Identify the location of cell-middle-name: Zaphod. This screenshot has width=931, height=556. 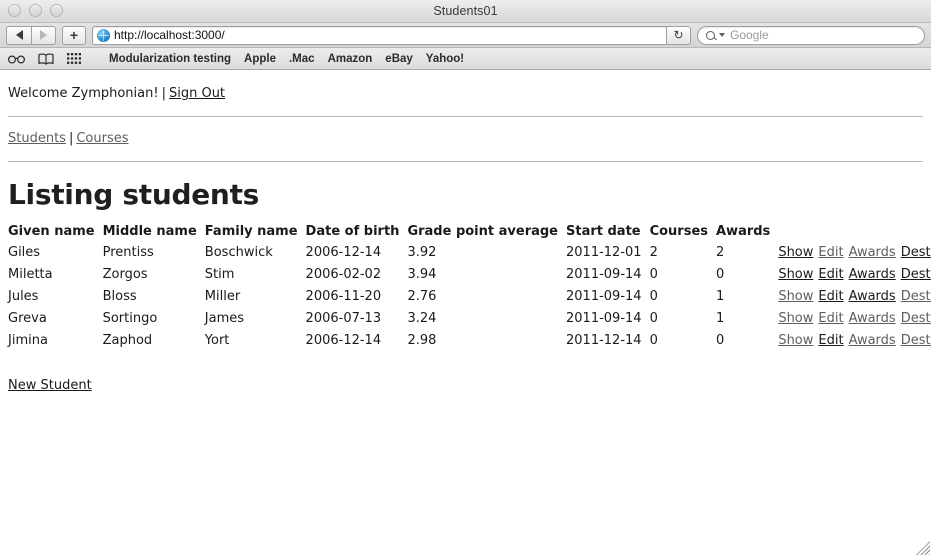
(127, 340).